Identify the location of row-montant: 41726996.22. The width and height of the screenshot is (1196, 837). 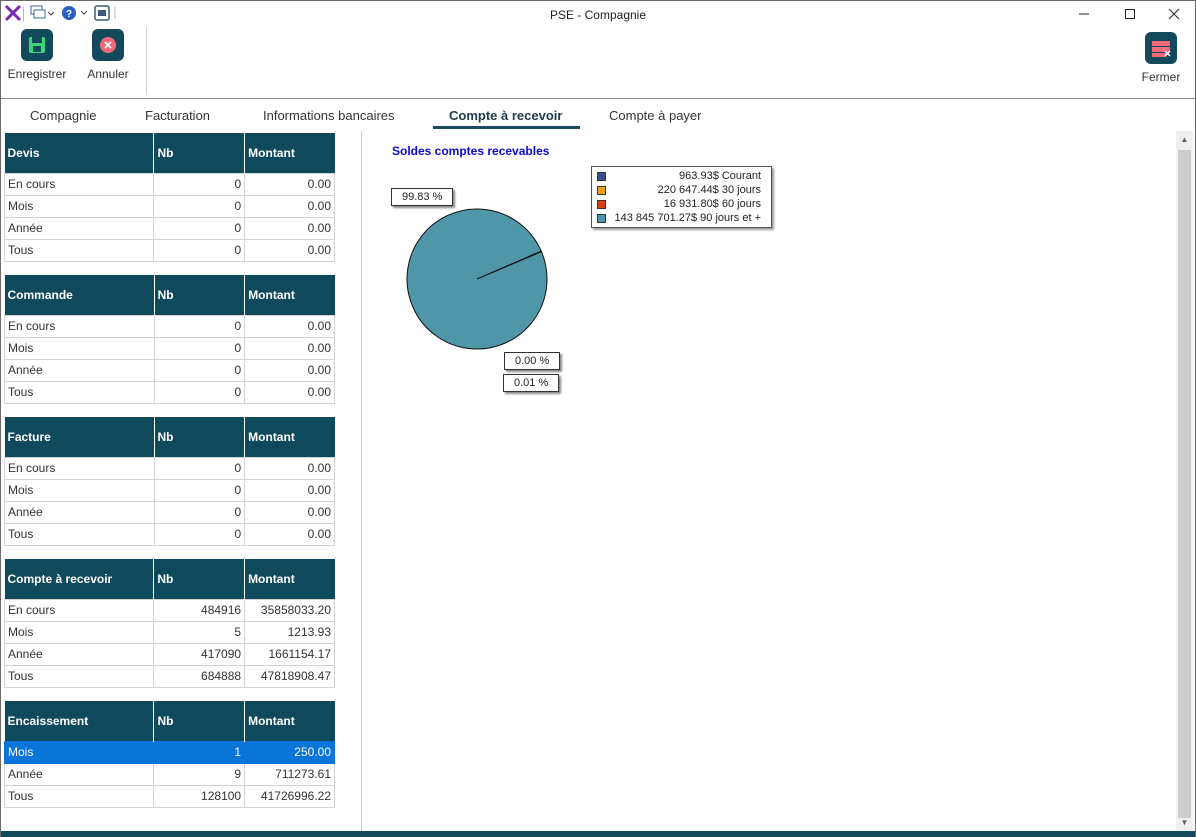
(289, 796).